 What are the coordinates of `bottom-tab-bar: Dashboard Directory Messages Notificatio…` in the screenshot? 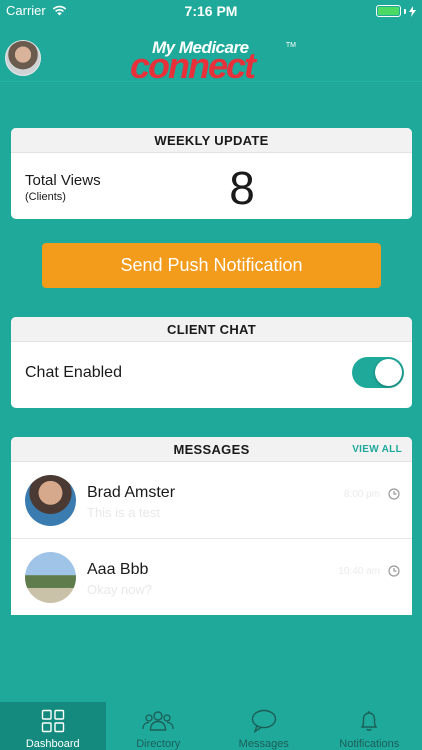 It's located at (211, 726).